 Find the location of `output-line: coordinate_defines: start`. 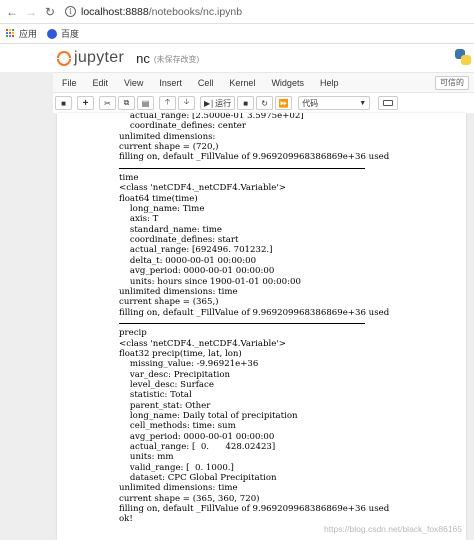

output-line: coordinate_defines: start is located at coordinates (179, 240).